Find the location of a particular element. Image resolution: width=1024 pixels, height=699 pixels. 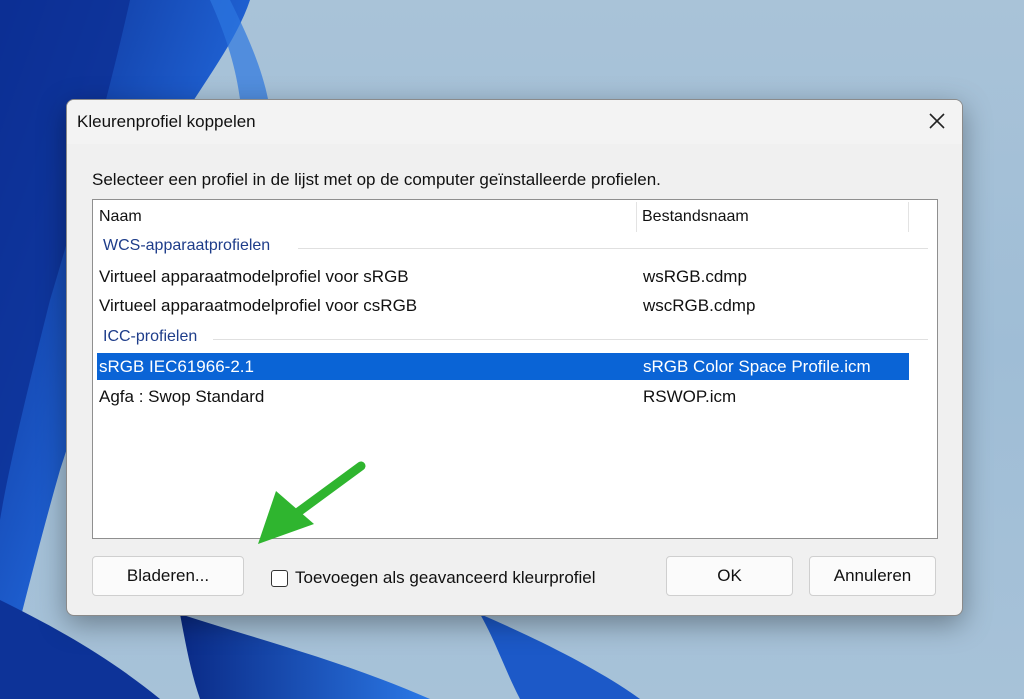

group-label: ICC-profielen is located at coordinates (152, 337).